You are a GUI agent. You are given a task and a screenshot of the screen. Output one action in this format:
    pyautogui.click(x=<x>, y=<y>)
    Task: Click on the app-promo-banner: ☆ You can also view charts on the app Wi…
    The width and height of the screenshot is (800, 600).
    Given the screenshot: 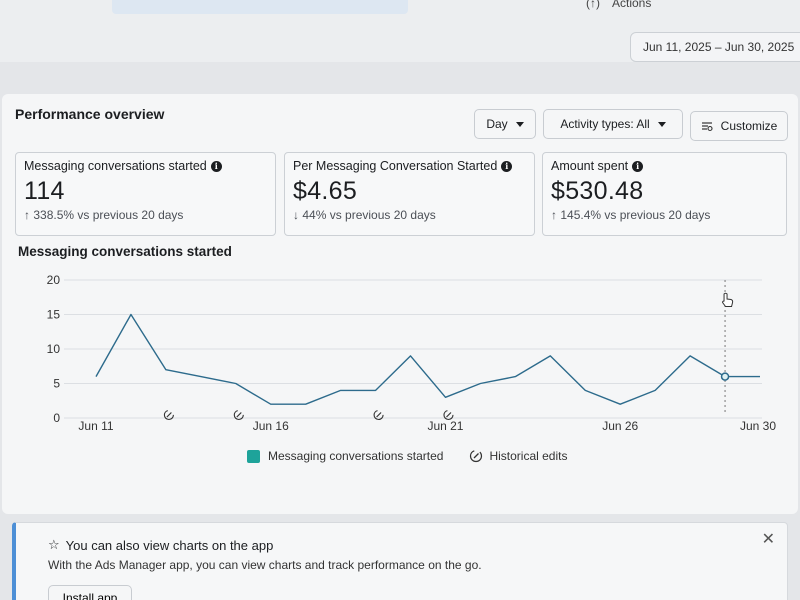 What is the action you would take?
    pyautogui.click(x=400, y=561)
    